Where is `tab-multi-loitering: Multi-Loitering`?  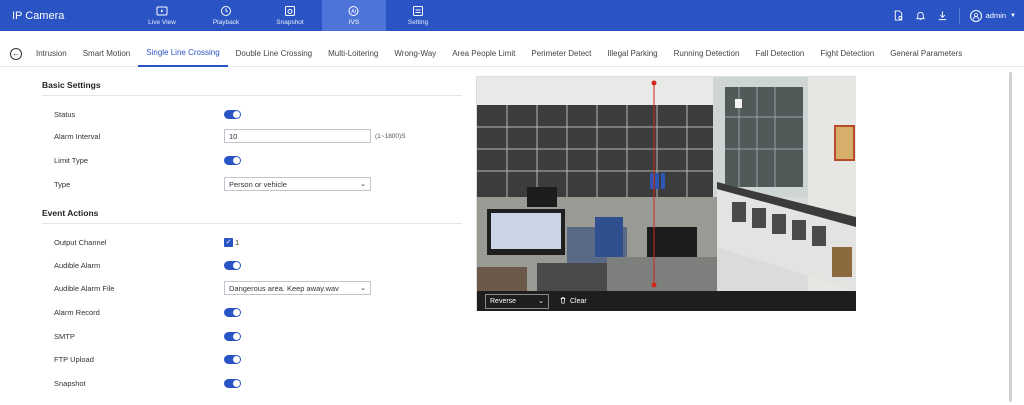 tab-multi-loitering: Multi-Loitering is located at coordinates (353, 54).